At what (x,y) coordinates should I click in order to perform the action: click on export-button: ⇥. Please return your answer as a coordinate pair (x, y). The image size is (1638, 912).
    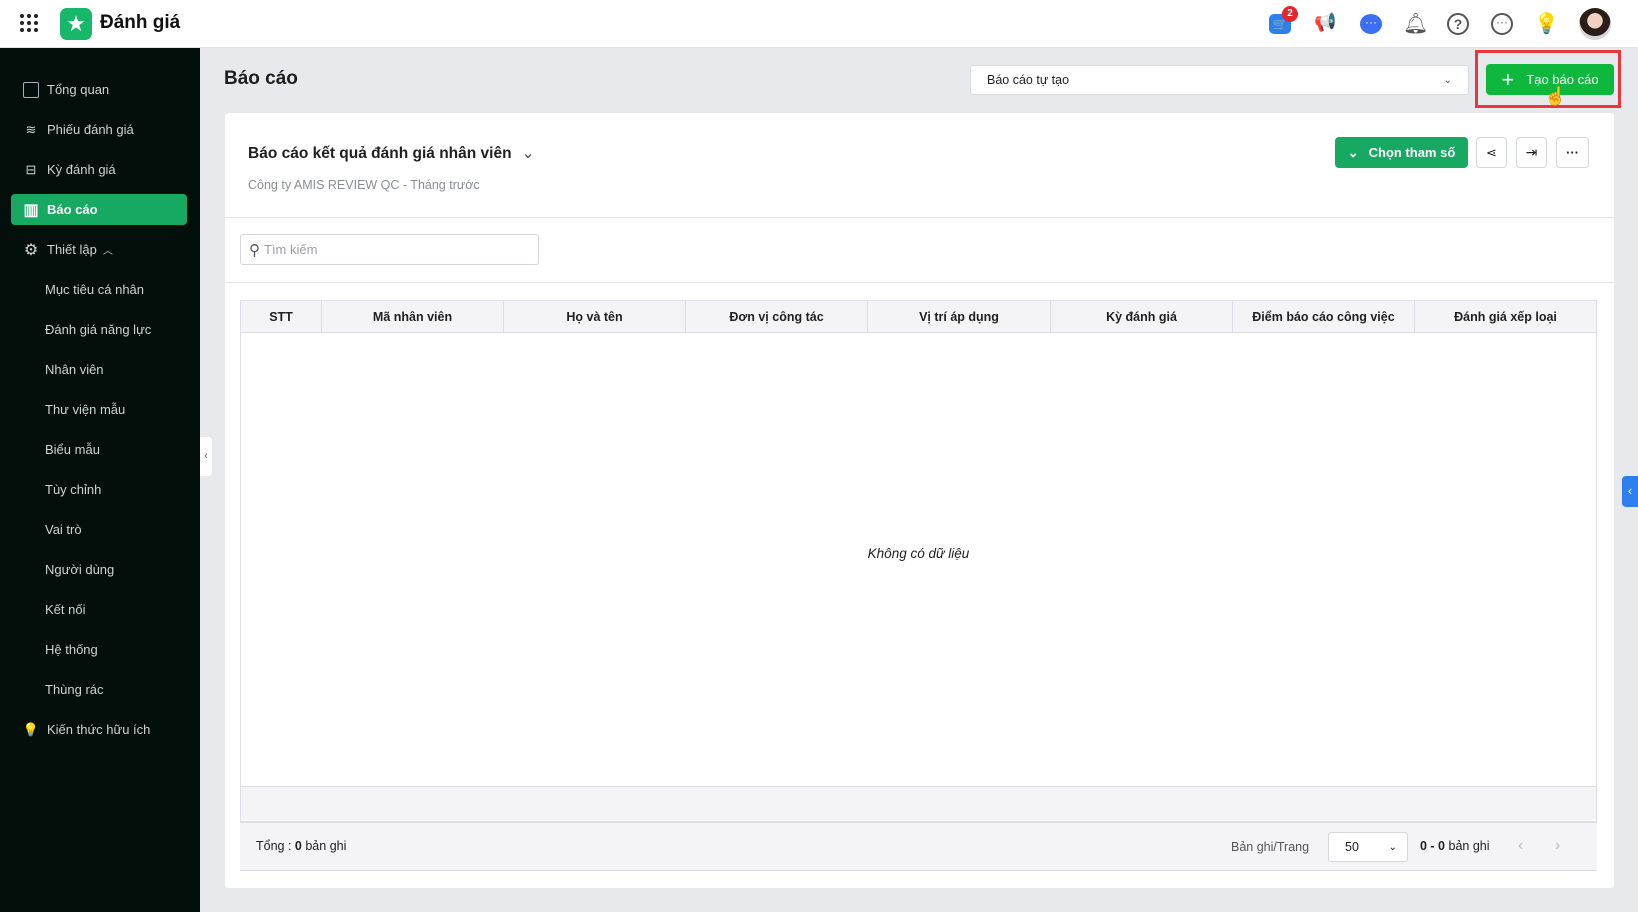
    Looking at the image, I should click on (1531, 152).